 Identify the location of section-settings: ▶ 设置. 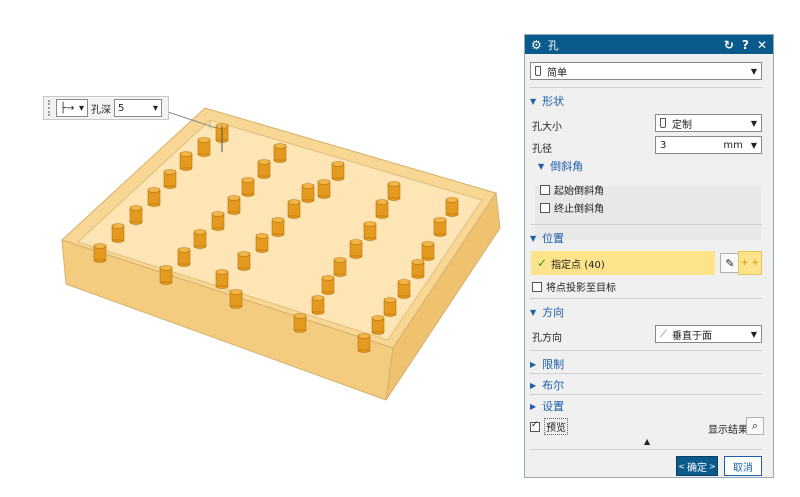
(646, 406).